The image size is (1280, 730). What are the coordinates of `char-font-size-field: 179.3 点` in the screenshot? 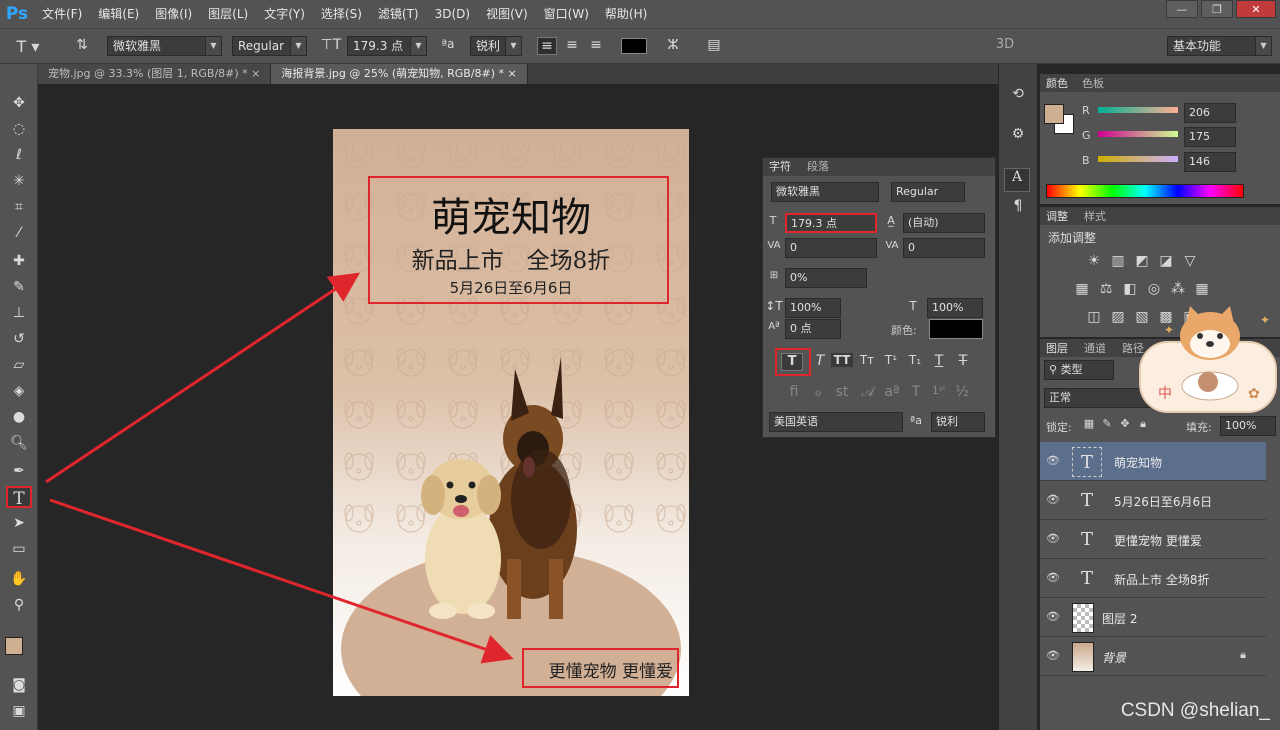 It's located at (831, 223).